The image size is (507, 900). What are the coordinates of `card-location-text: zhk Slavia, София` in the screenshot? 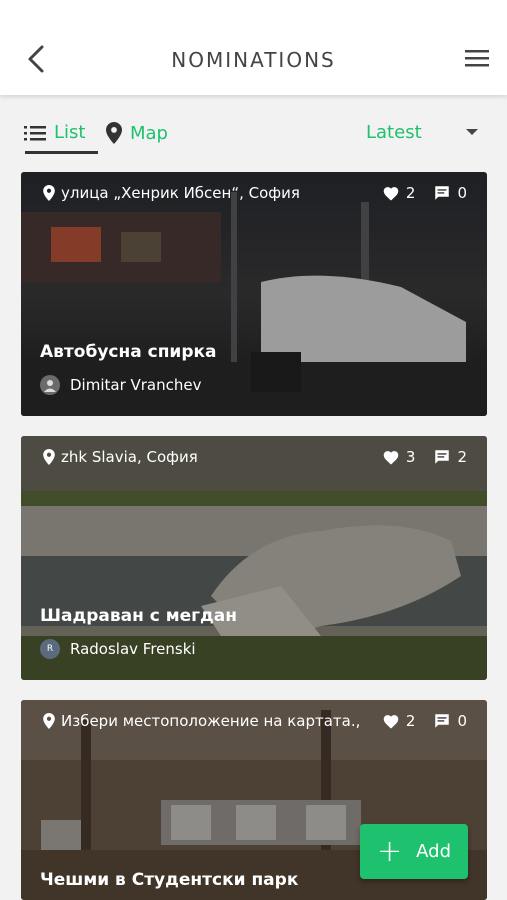 It's located at (129, 457).